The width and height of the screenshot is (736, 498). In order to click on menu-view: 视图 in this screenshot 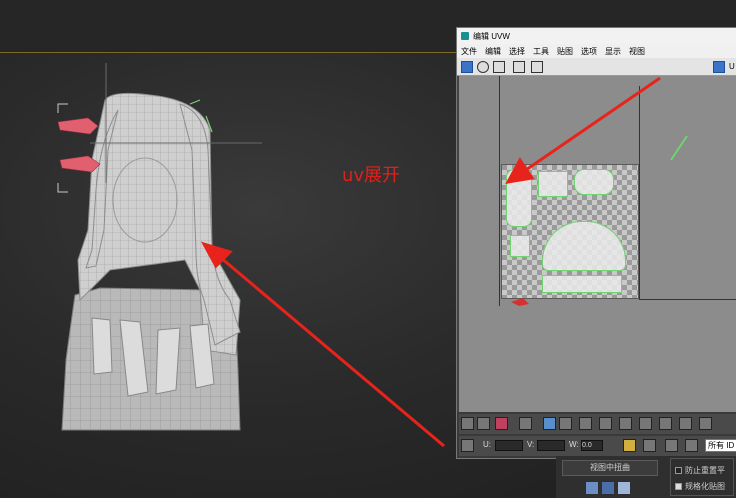, I will do `click(637, 51)`.